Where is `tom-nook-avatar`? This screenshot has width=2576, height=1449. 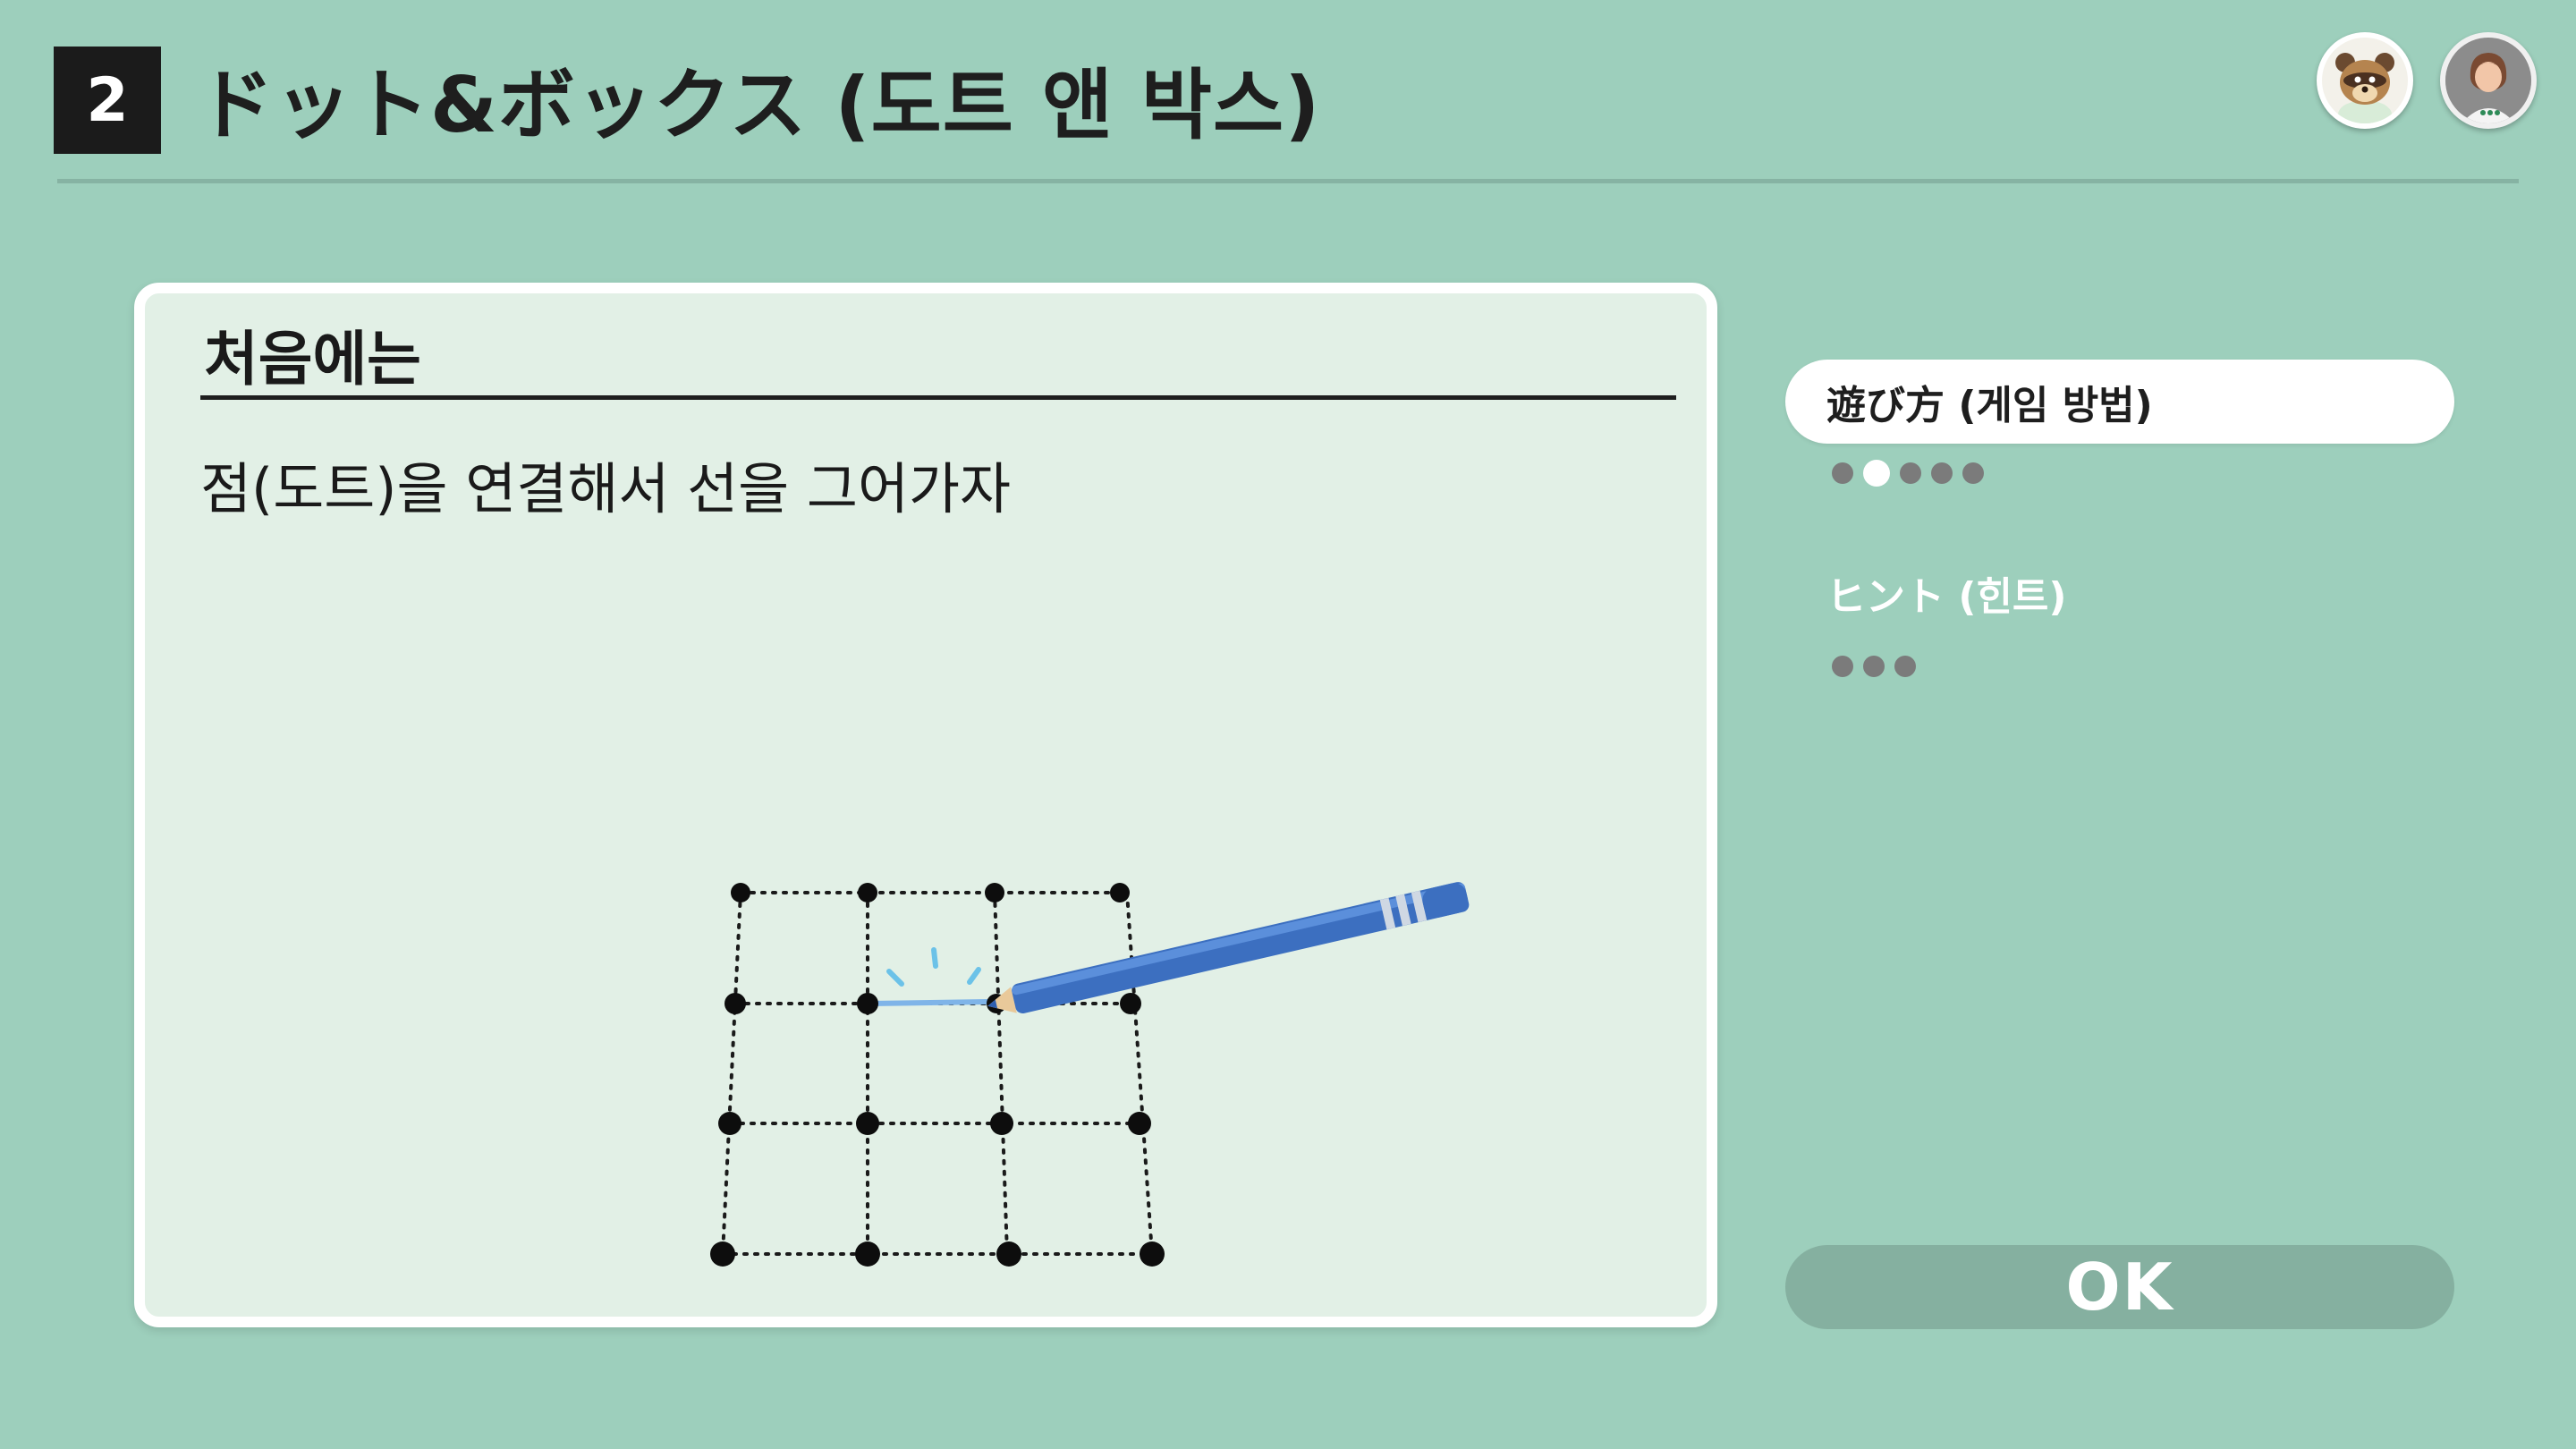
tom-nook-avatar is located at coordinates (2365, 80).